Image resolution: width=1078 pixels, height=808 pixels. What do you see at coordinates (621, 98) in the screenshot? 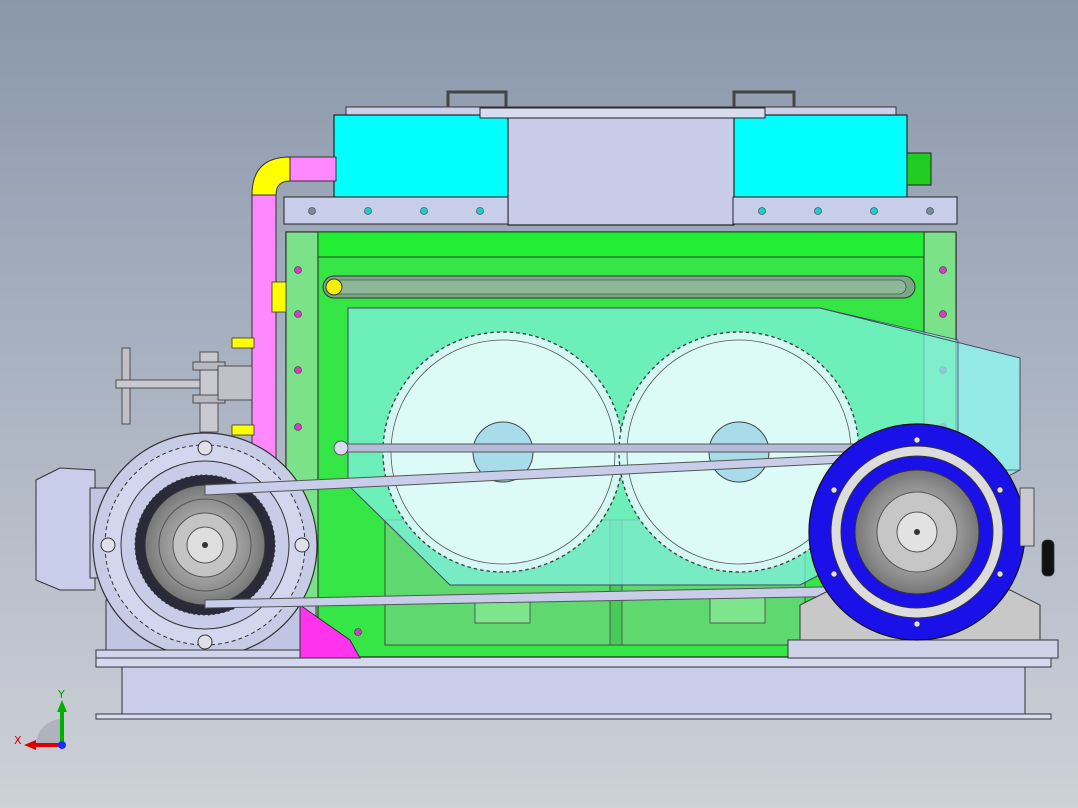
I see `hopper-handles` at bounding box center [621, 98].